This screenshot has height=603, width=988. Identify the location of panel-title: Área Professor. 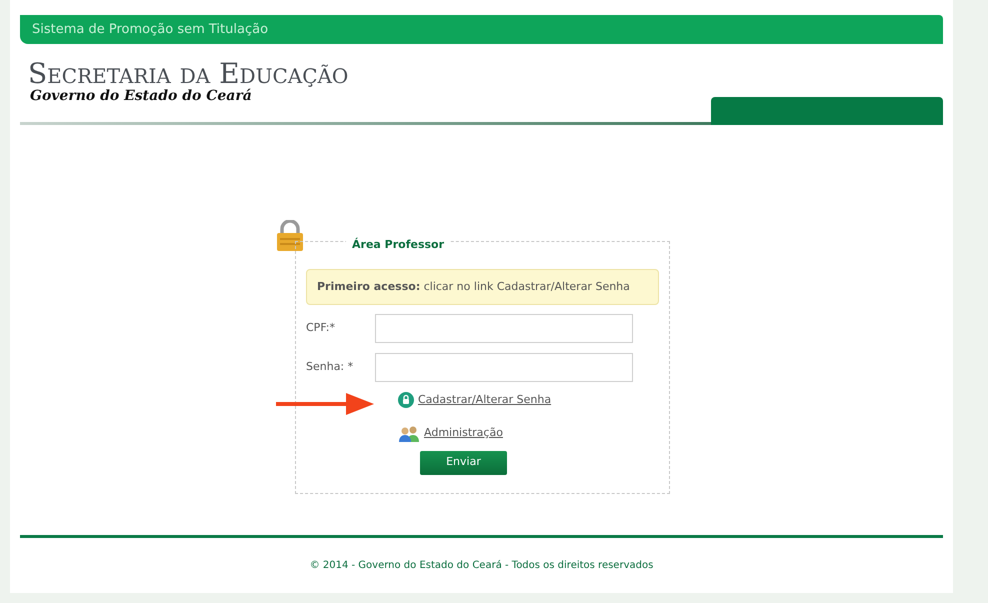
(398, 244).